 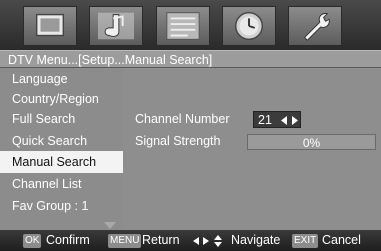 I want to click on setup-list-icon, so click(x=183, y=26).